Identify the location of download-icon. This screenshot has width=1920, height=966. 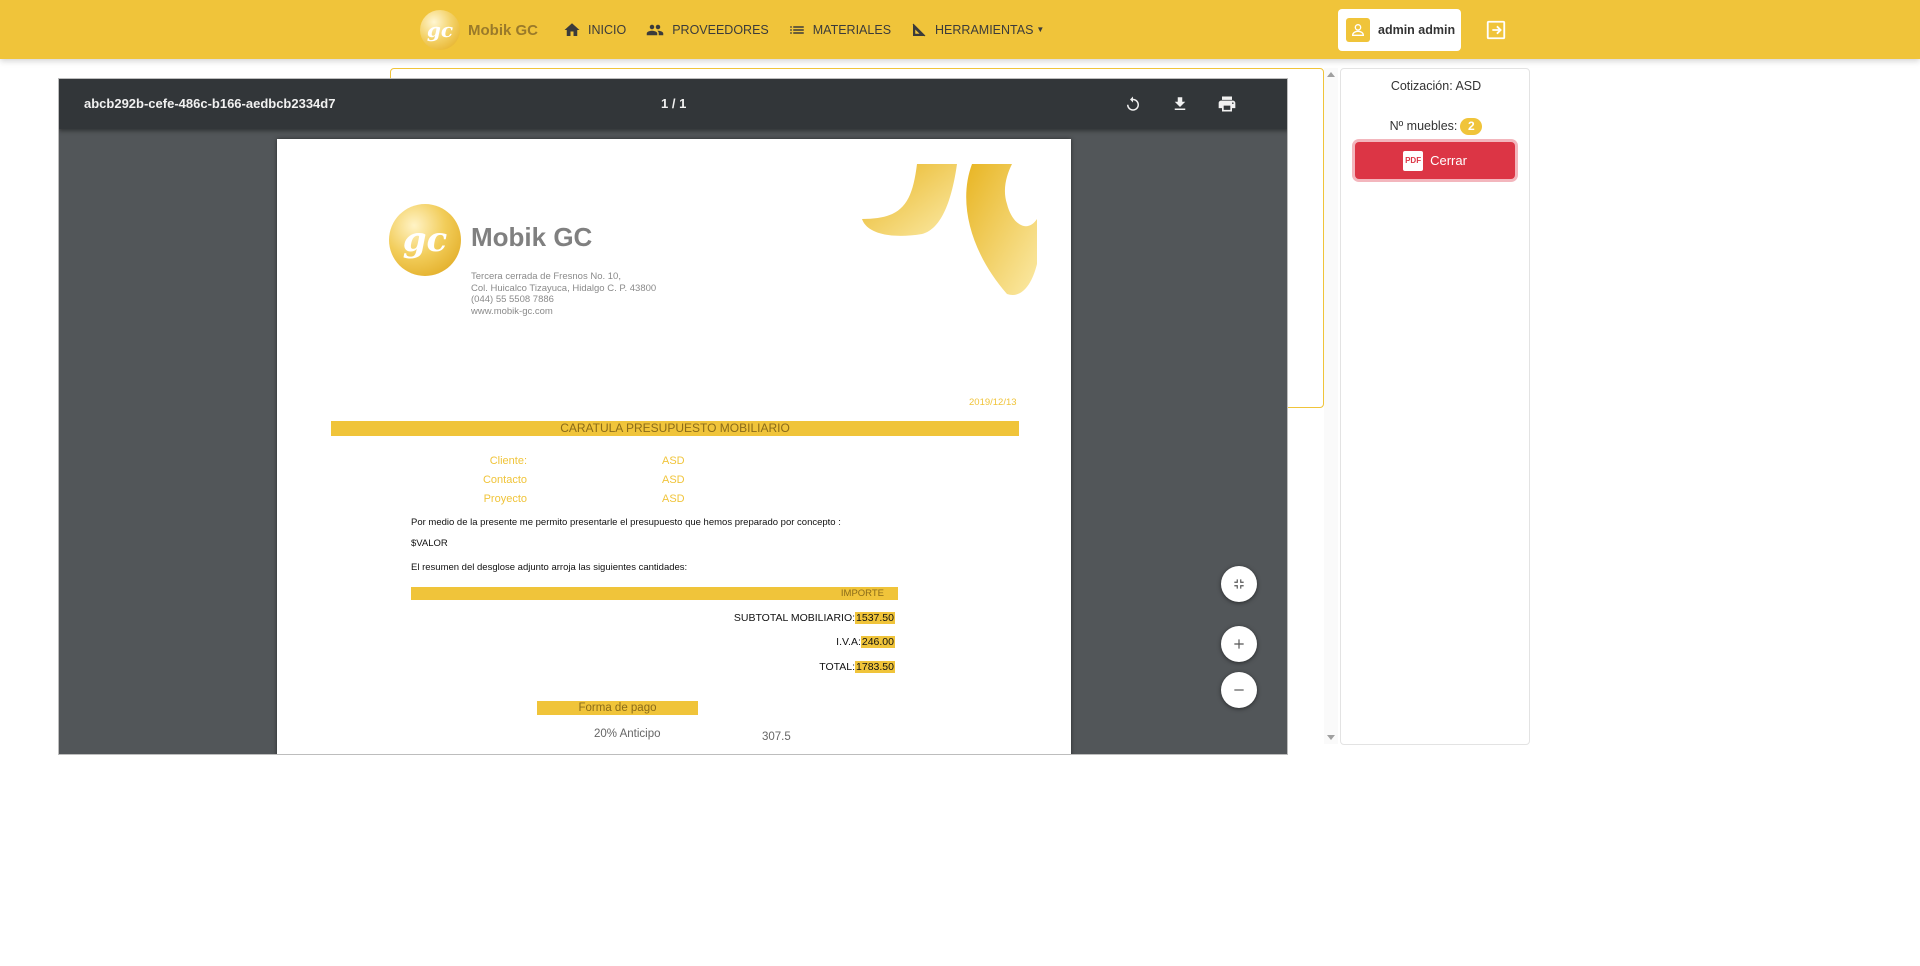
(1180, 103).